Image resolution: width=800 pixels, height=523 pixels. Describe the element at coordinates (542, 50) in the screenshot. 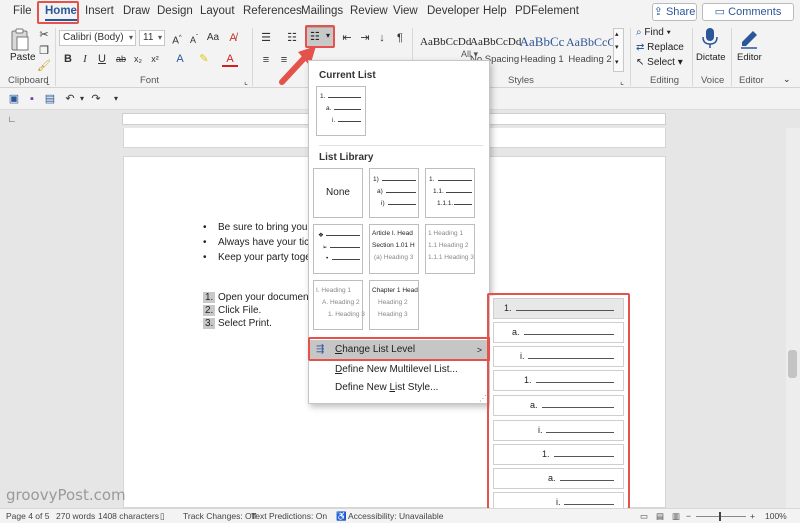

I see `style-heading-1: AaBbCc Heading 1` at that location.